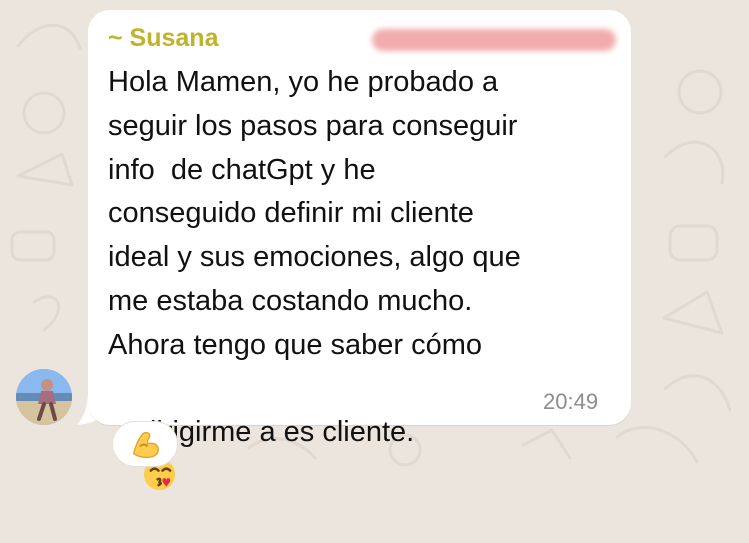 The height and width of the screenshot is (543, 749). Describe the element at coordinates (571, 401) in the screenshot. I see `message-timestamp: 20:49` at that location.